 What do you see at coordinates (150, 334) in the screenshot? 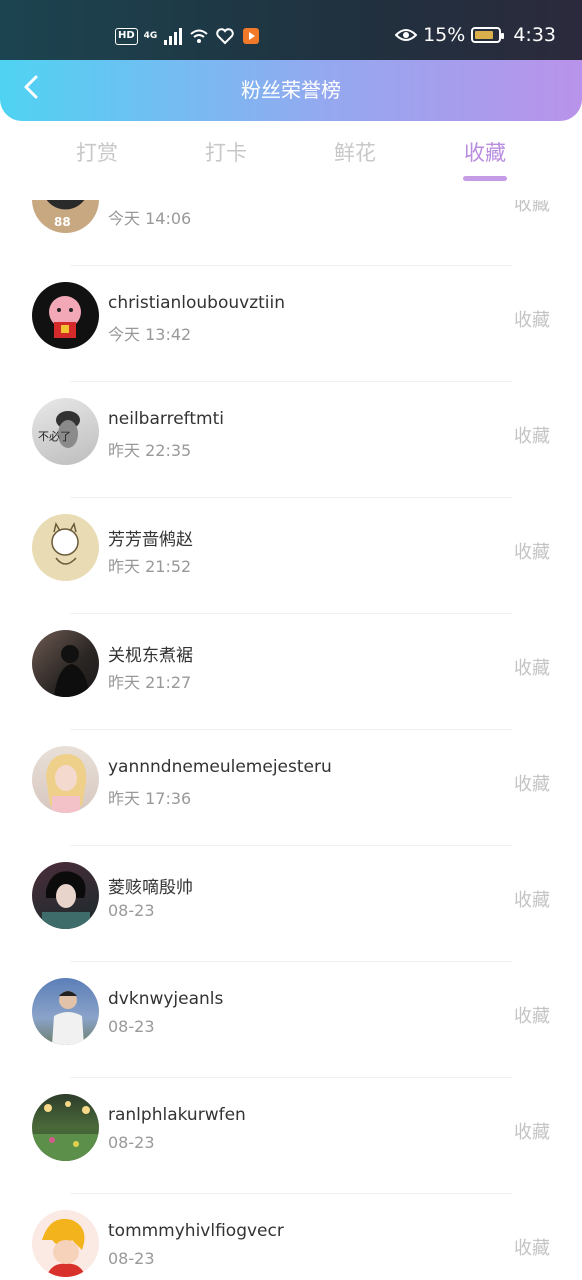
I see `time-label: 今天 13:42` at bounding box center [150, 334].